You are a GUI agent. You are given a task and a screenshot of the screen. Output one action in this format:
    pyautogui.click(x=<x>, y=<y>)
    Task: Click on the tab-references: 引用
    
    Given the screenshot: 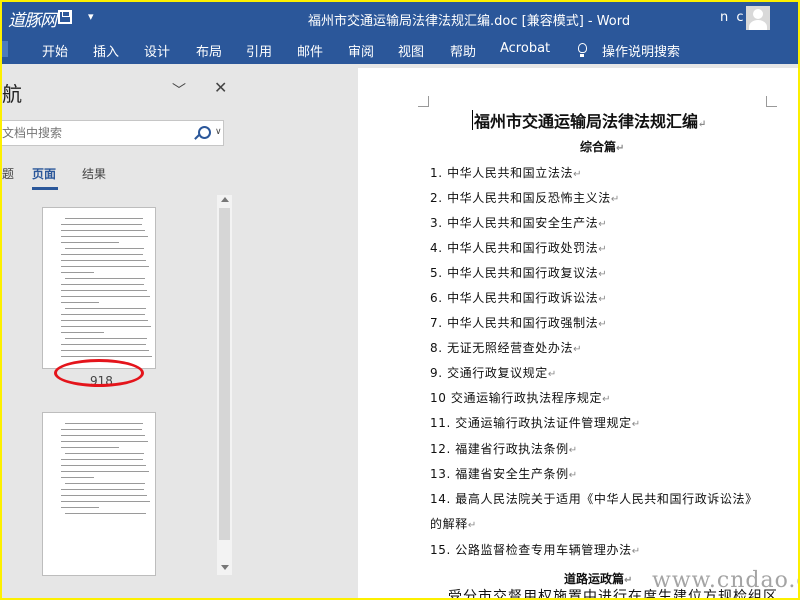 What is the action you would take?
    pyautogui.click(x=259, y=50)
    